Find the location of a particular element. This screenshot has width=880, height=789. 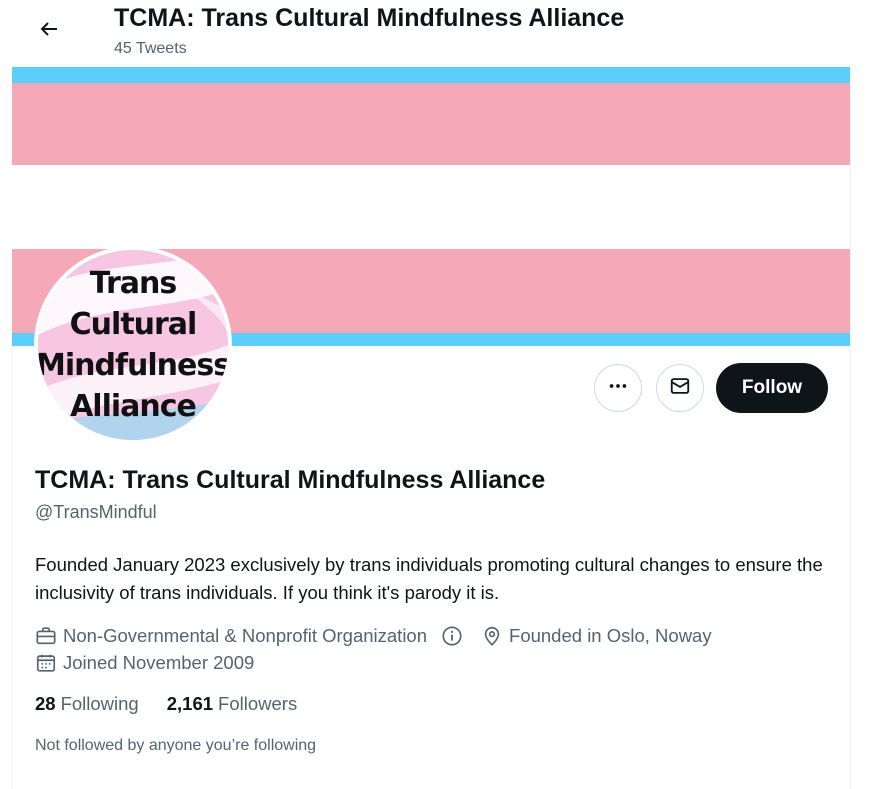

back-button is located at coordinates (49, 31).